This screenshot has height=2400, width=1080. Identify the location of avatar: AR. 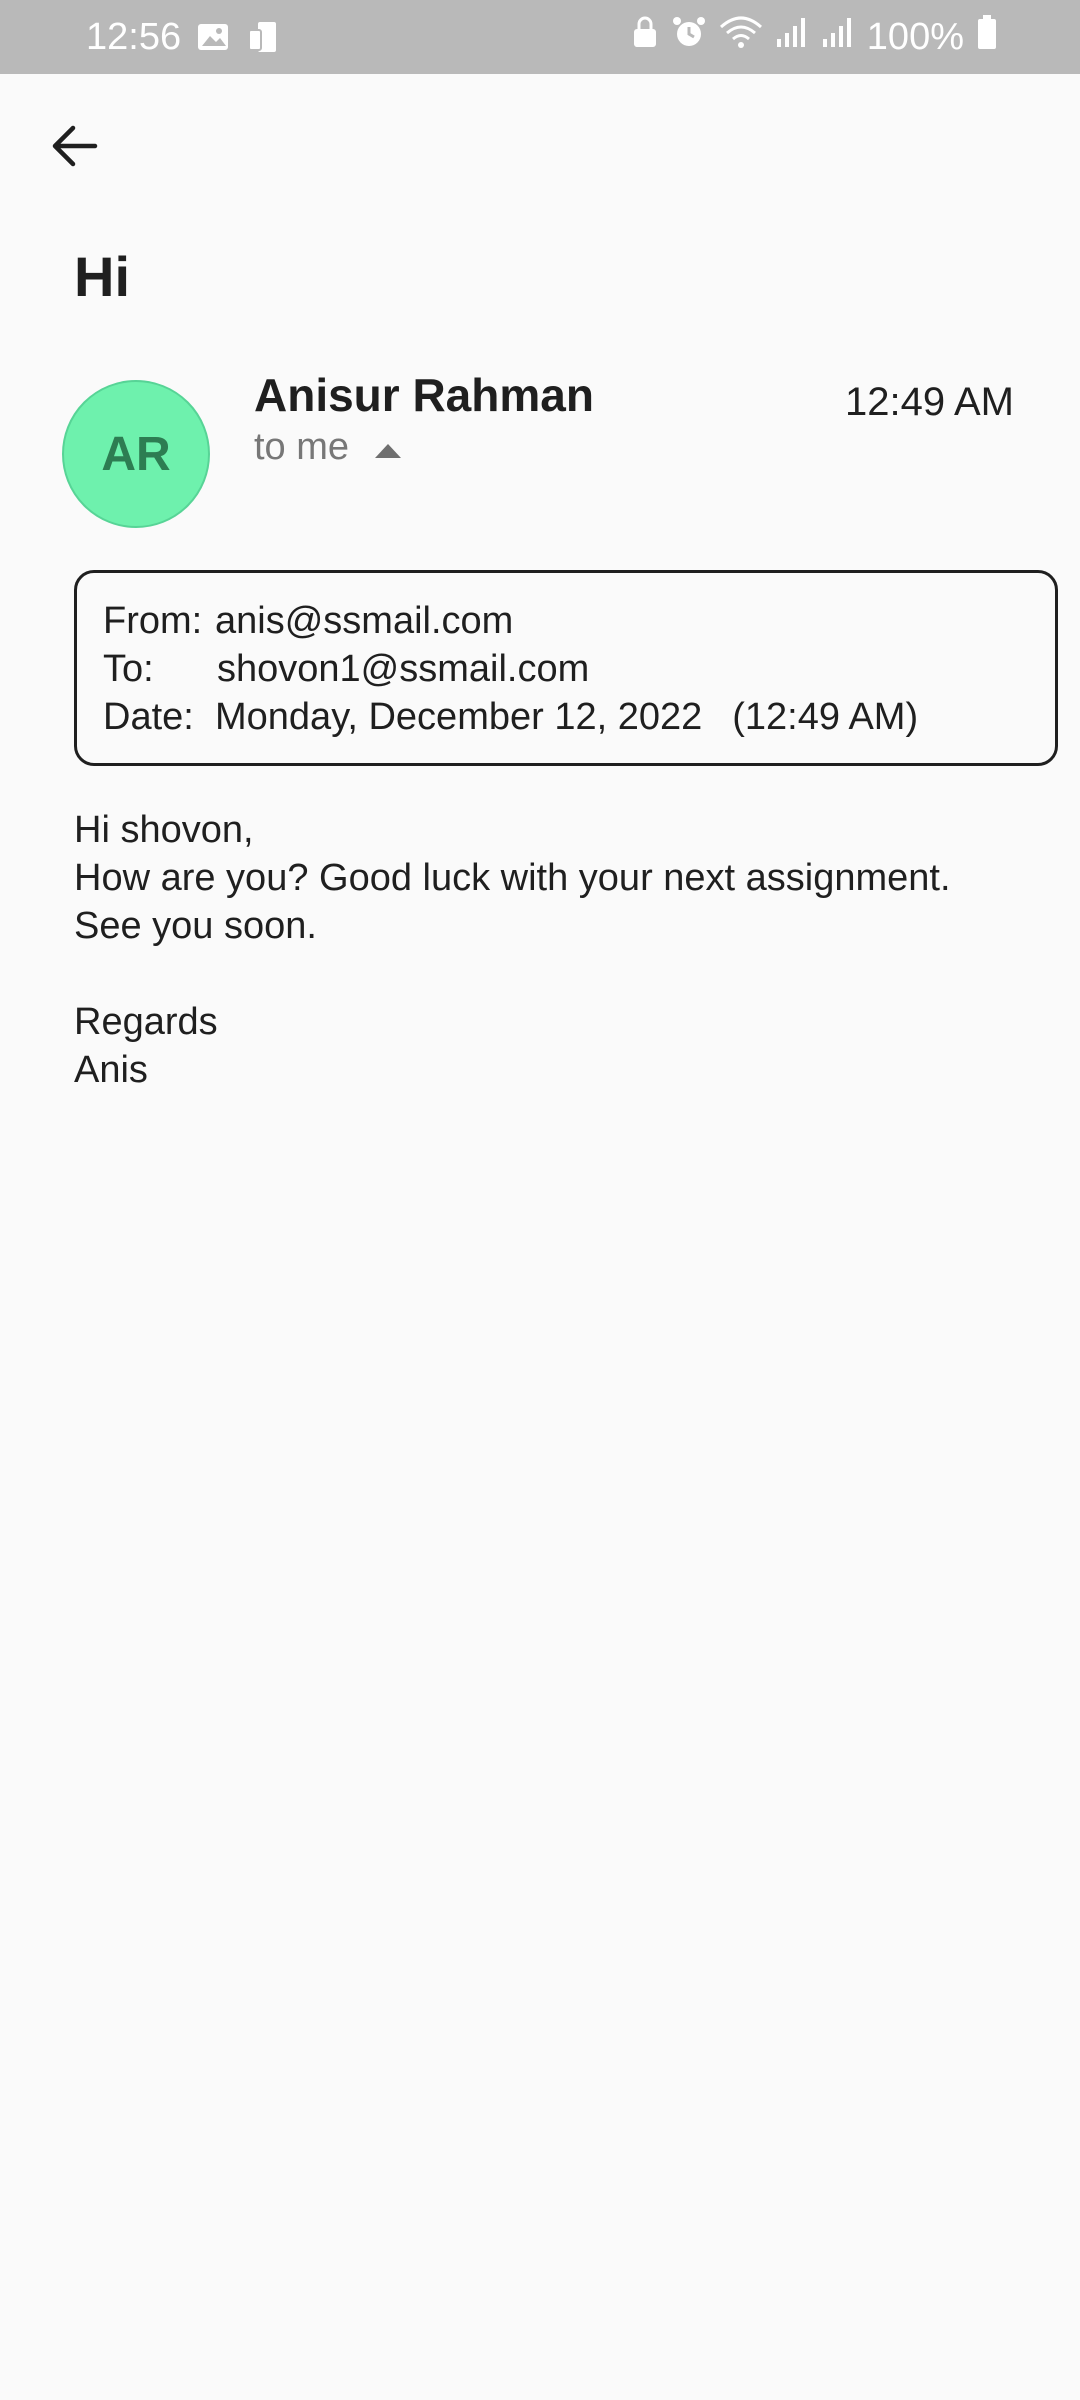
(136, 454).